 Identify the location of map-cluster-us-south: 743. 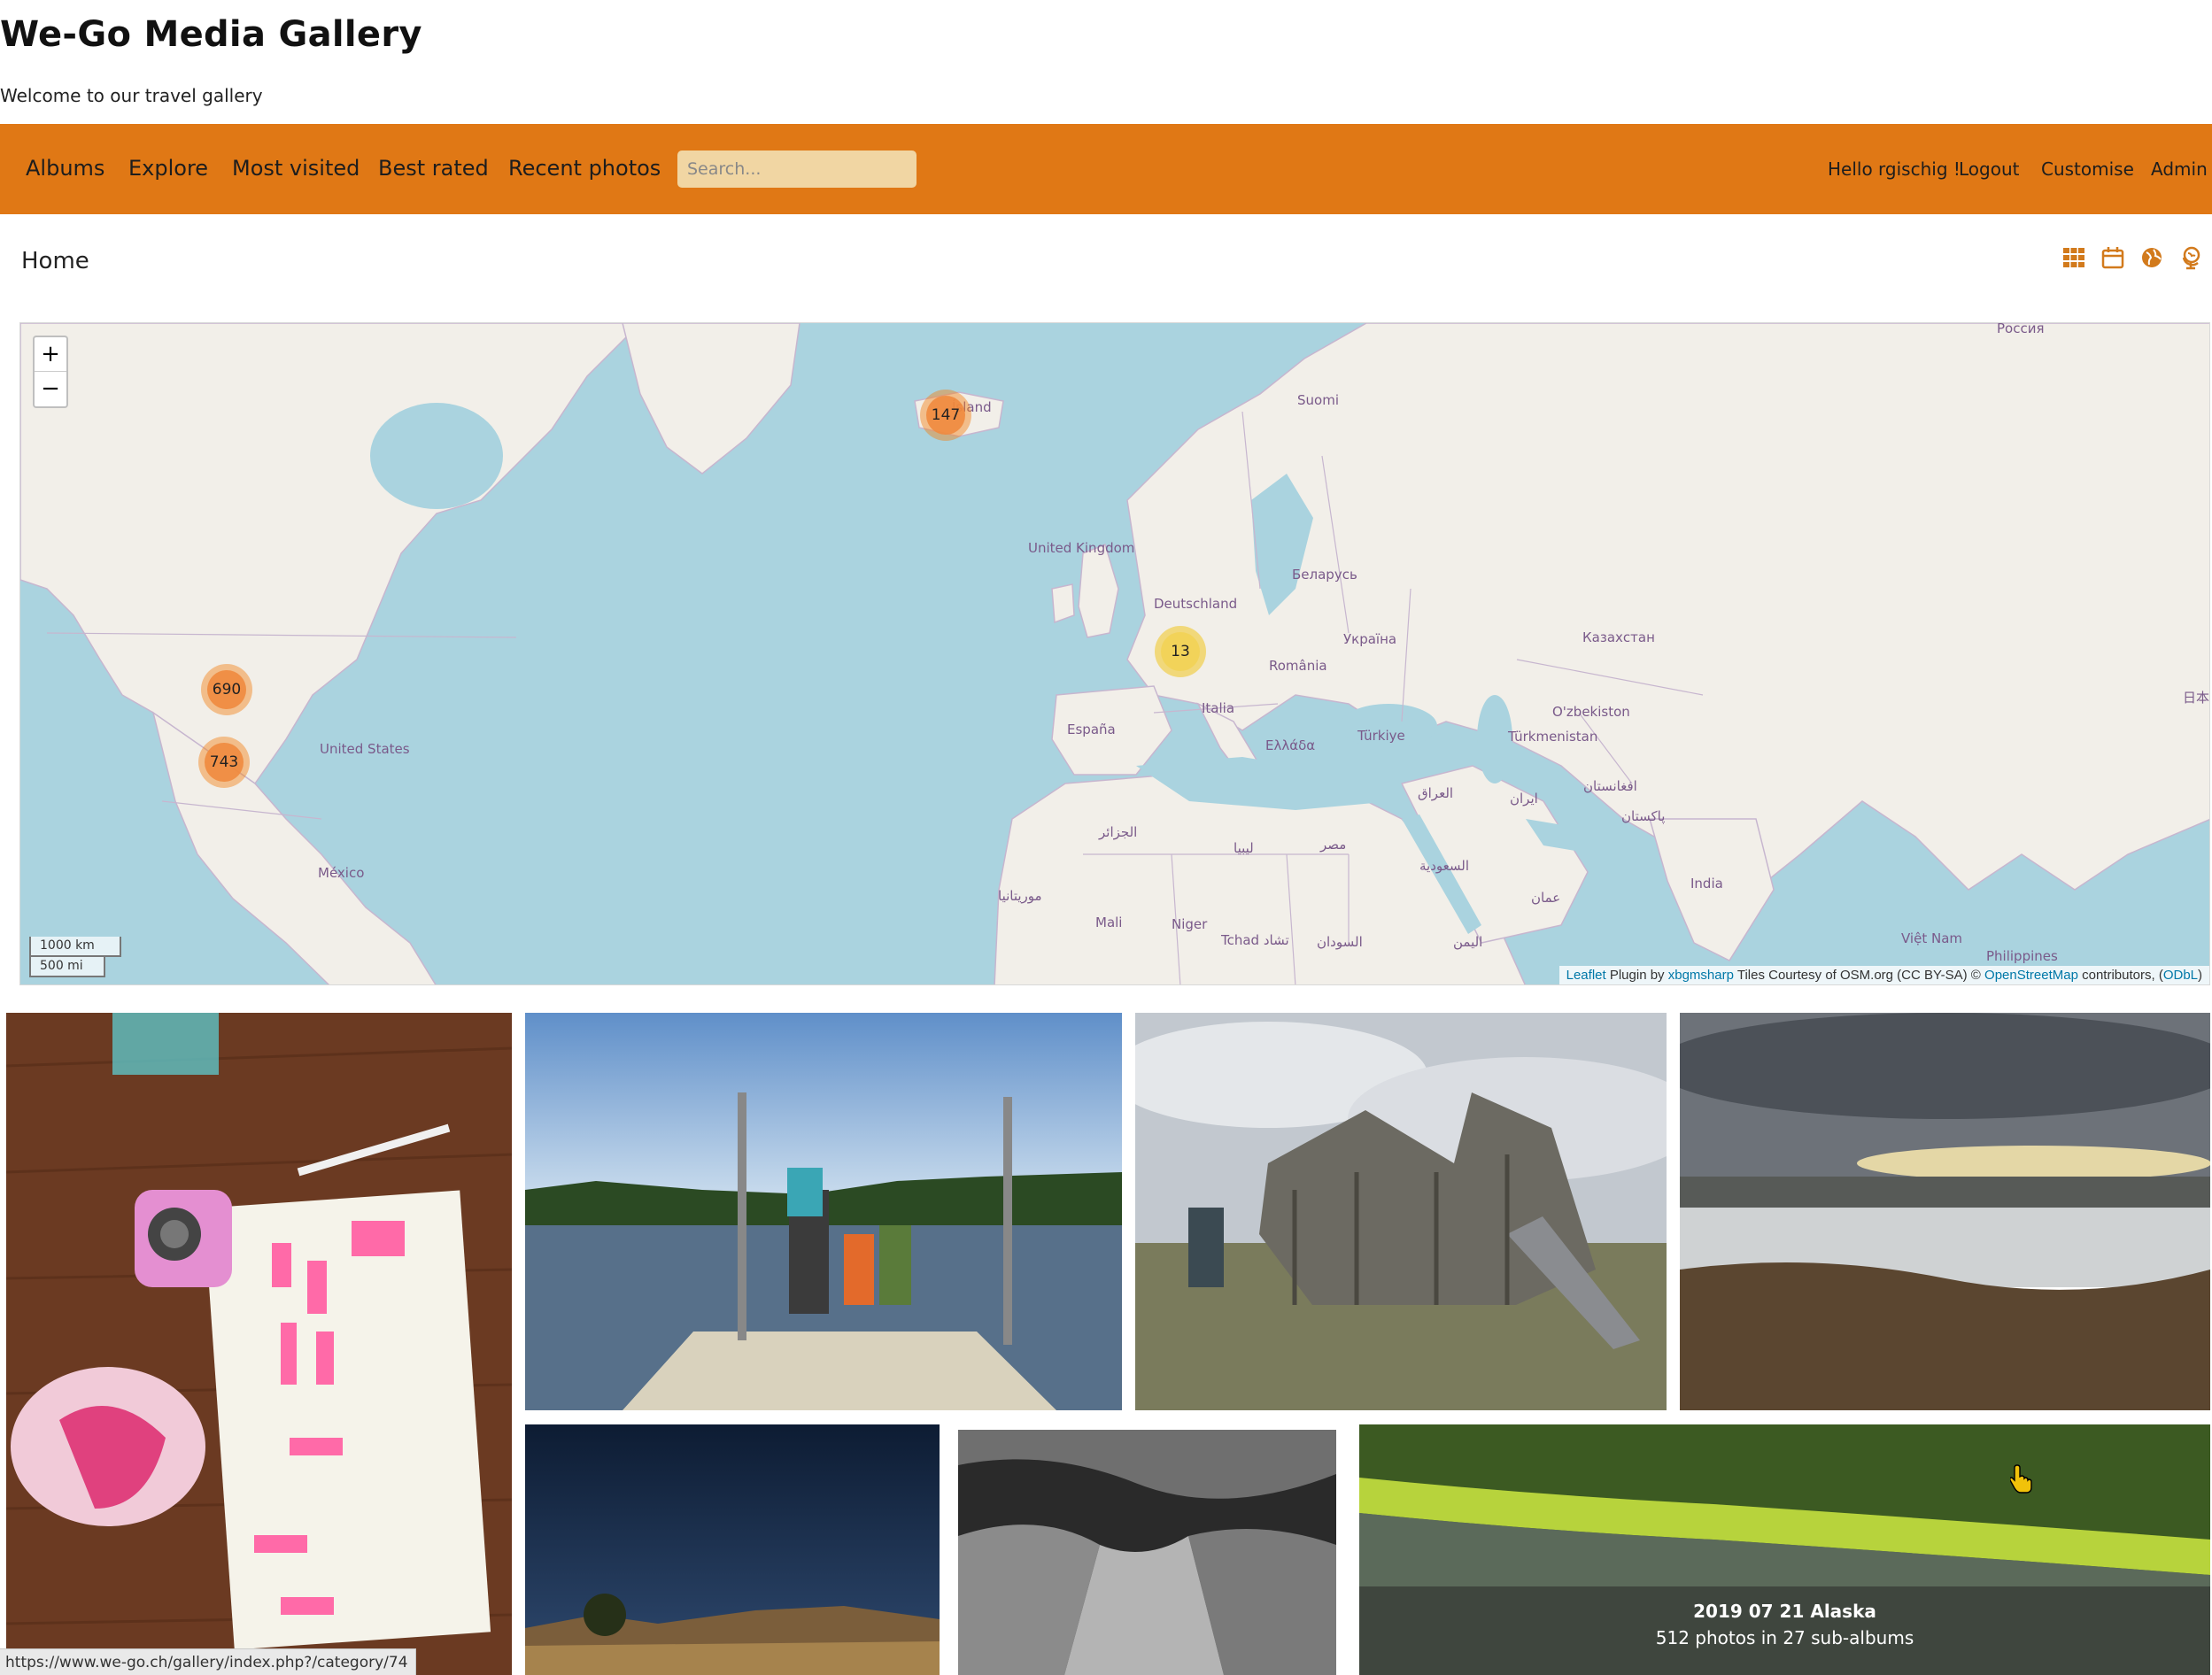
(224, 762).